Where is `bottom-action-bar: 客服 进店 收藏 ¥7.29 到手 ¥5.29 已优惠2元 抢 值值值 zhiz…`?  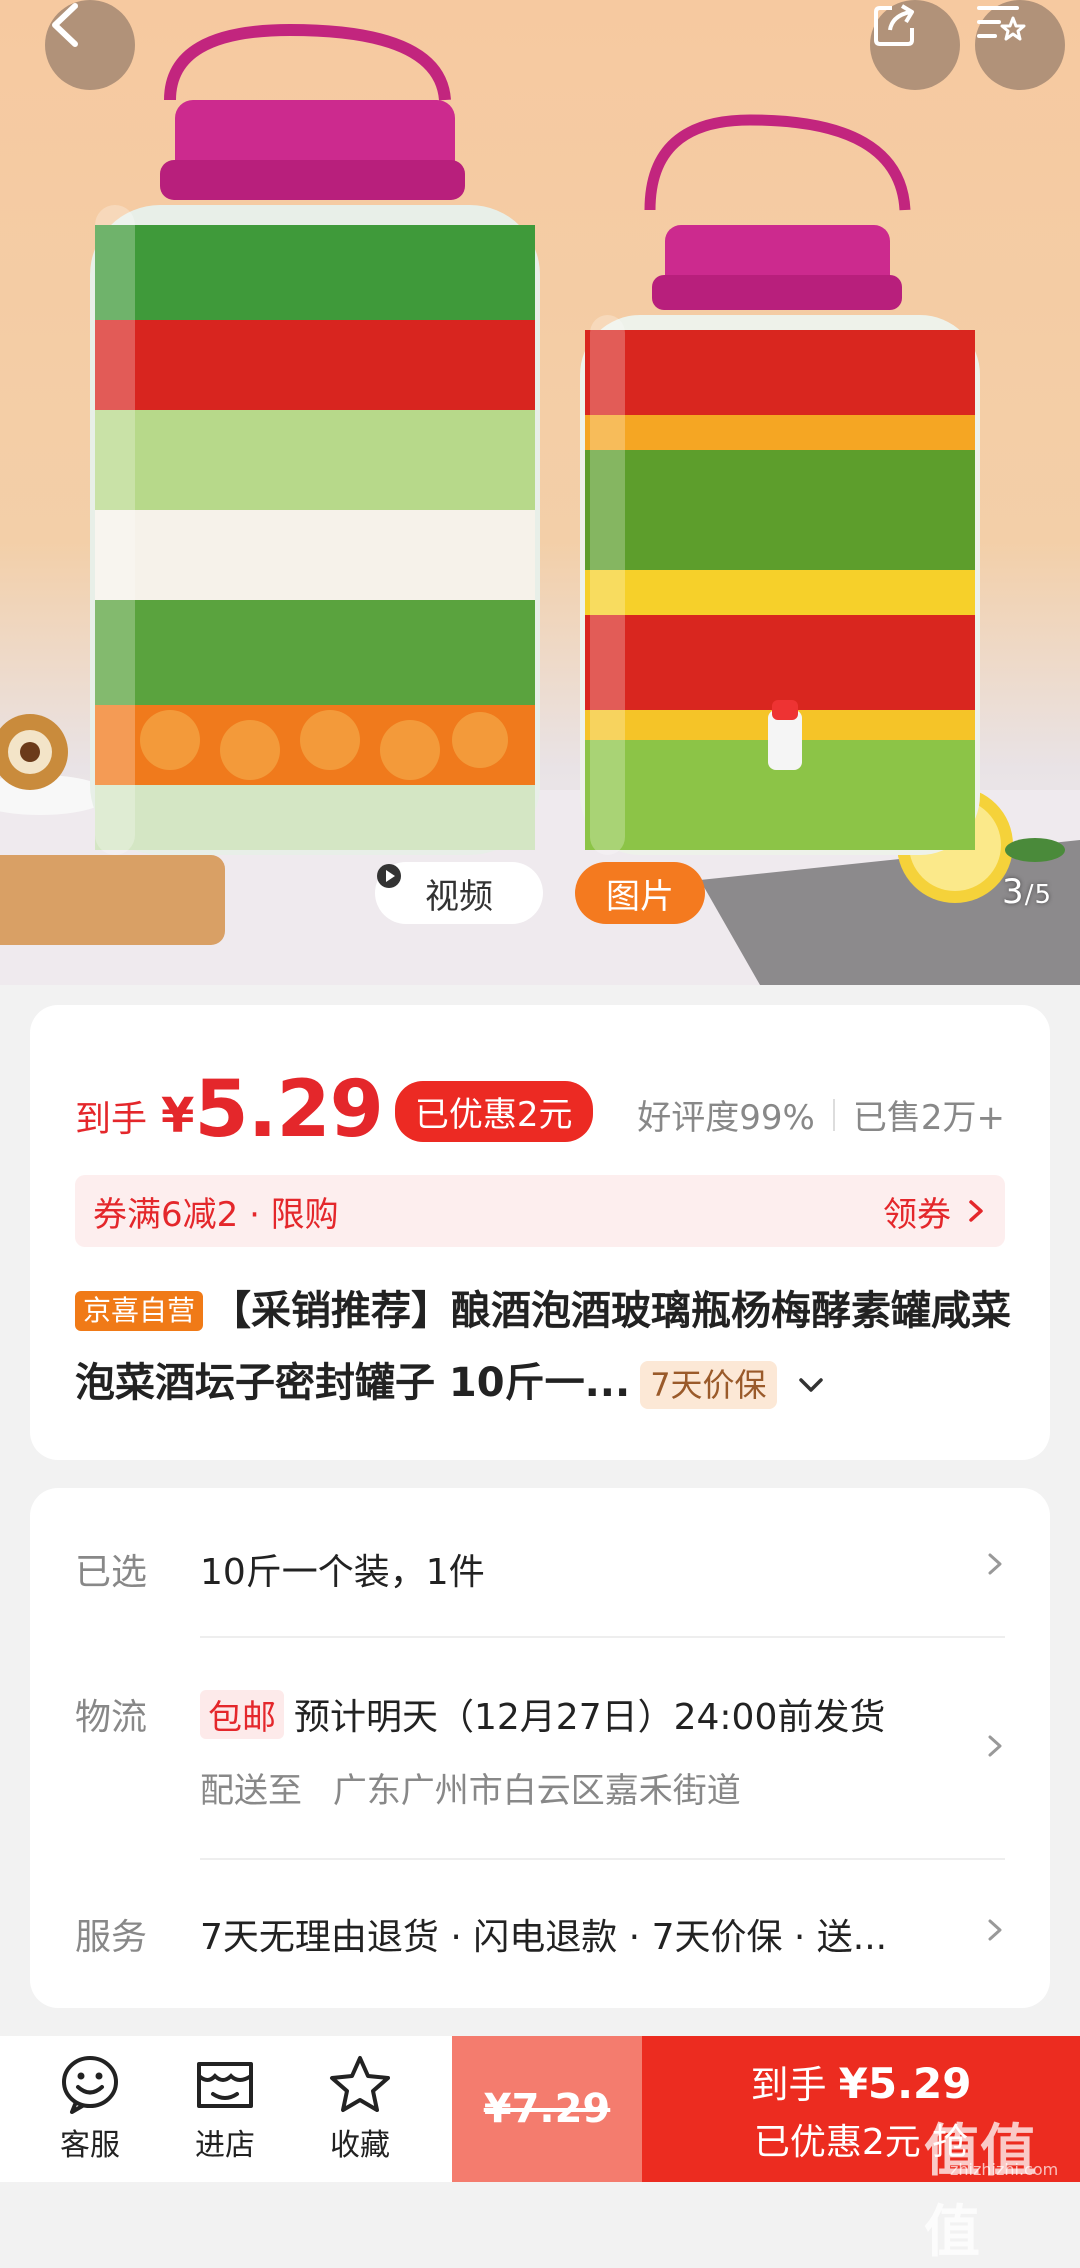 bottom-action-bar: 客服 进店 收藏 ¥7.29 到手 ¥5.29 已优惠2元 抢 值值值 zhiz… is located at coordinates (540, 2150).